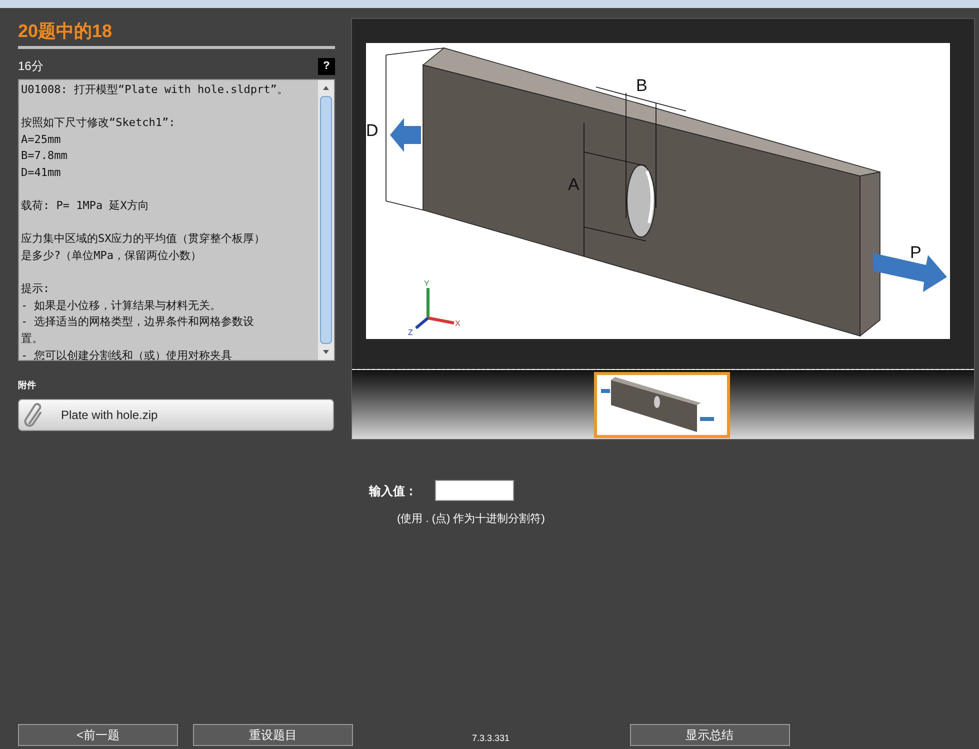 This screenshot has height=749, width=979. Describe the element at coordinates (393, 491) in the screenshot. I see `answer-label: 输入值：` at that location.